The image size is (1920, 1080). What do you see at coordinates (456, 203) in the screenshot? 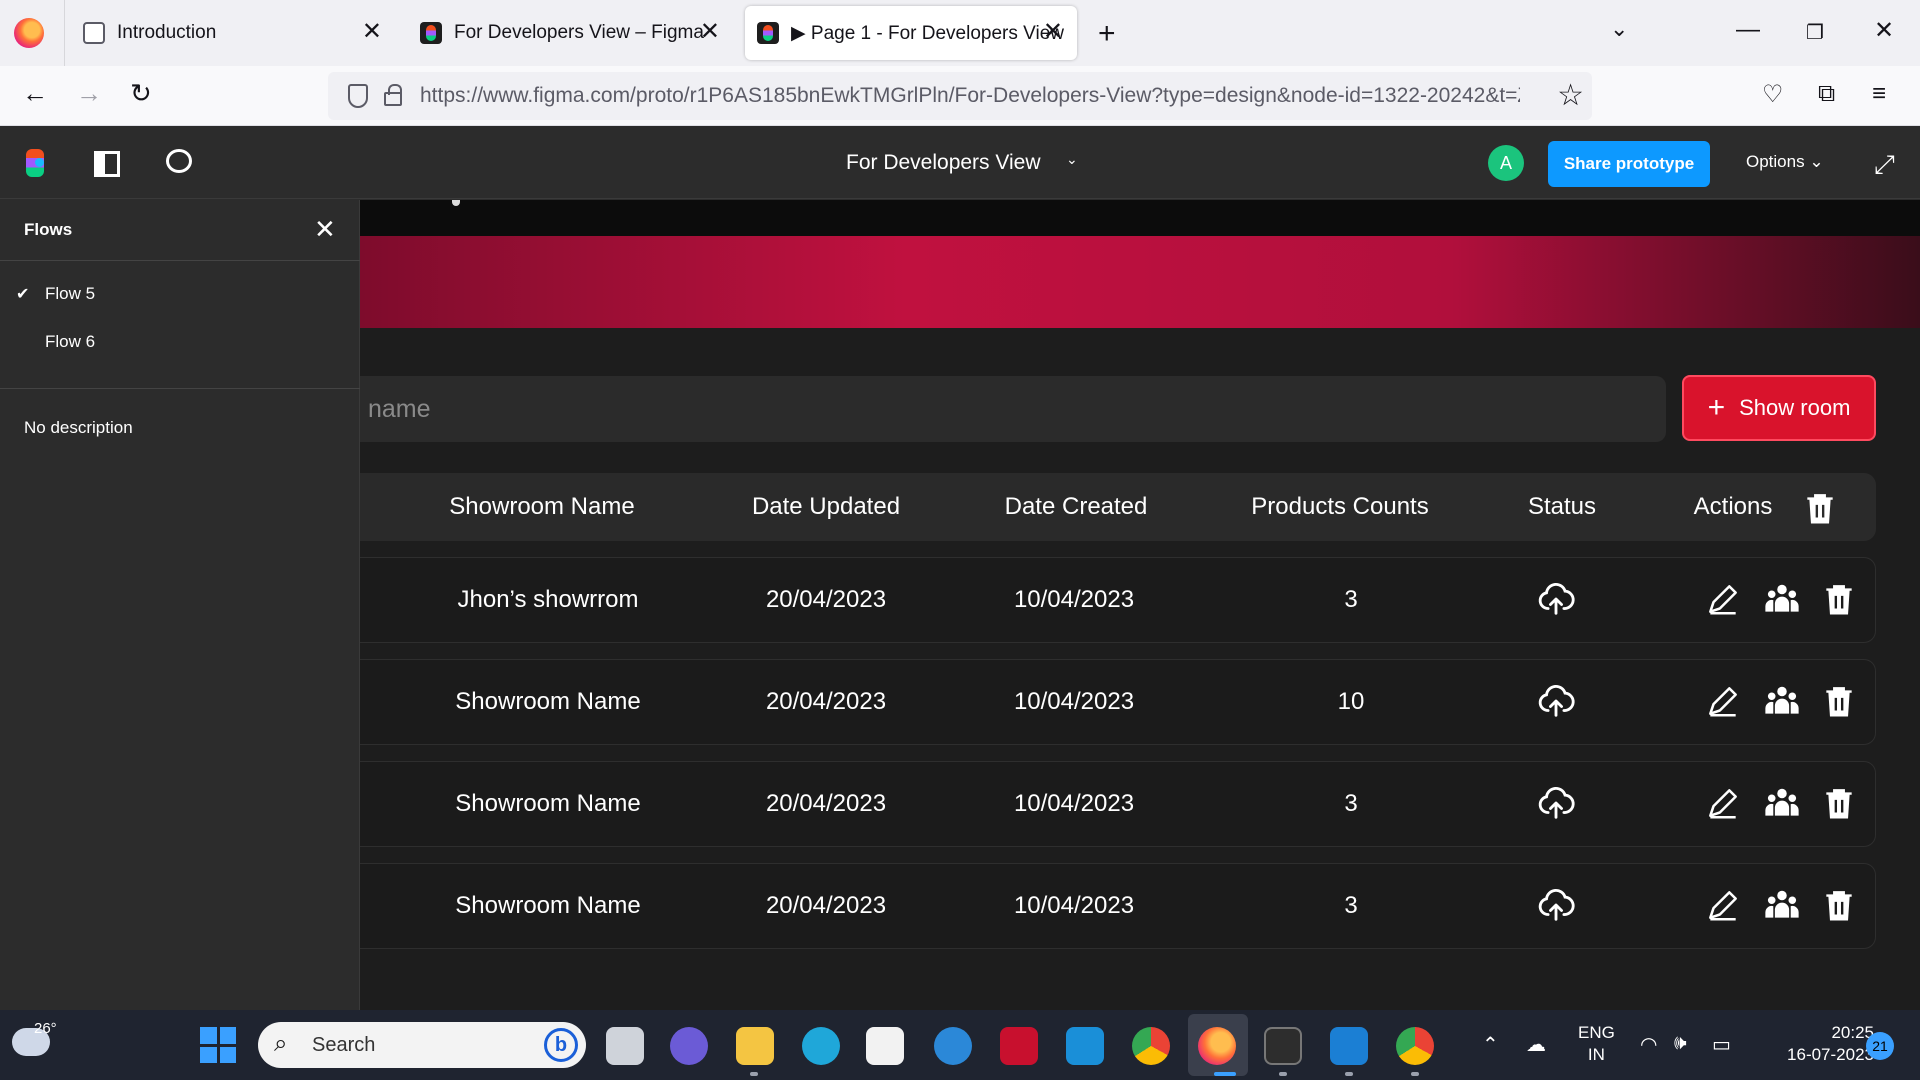
I see `header-dot` at bounding box center [456, 203].